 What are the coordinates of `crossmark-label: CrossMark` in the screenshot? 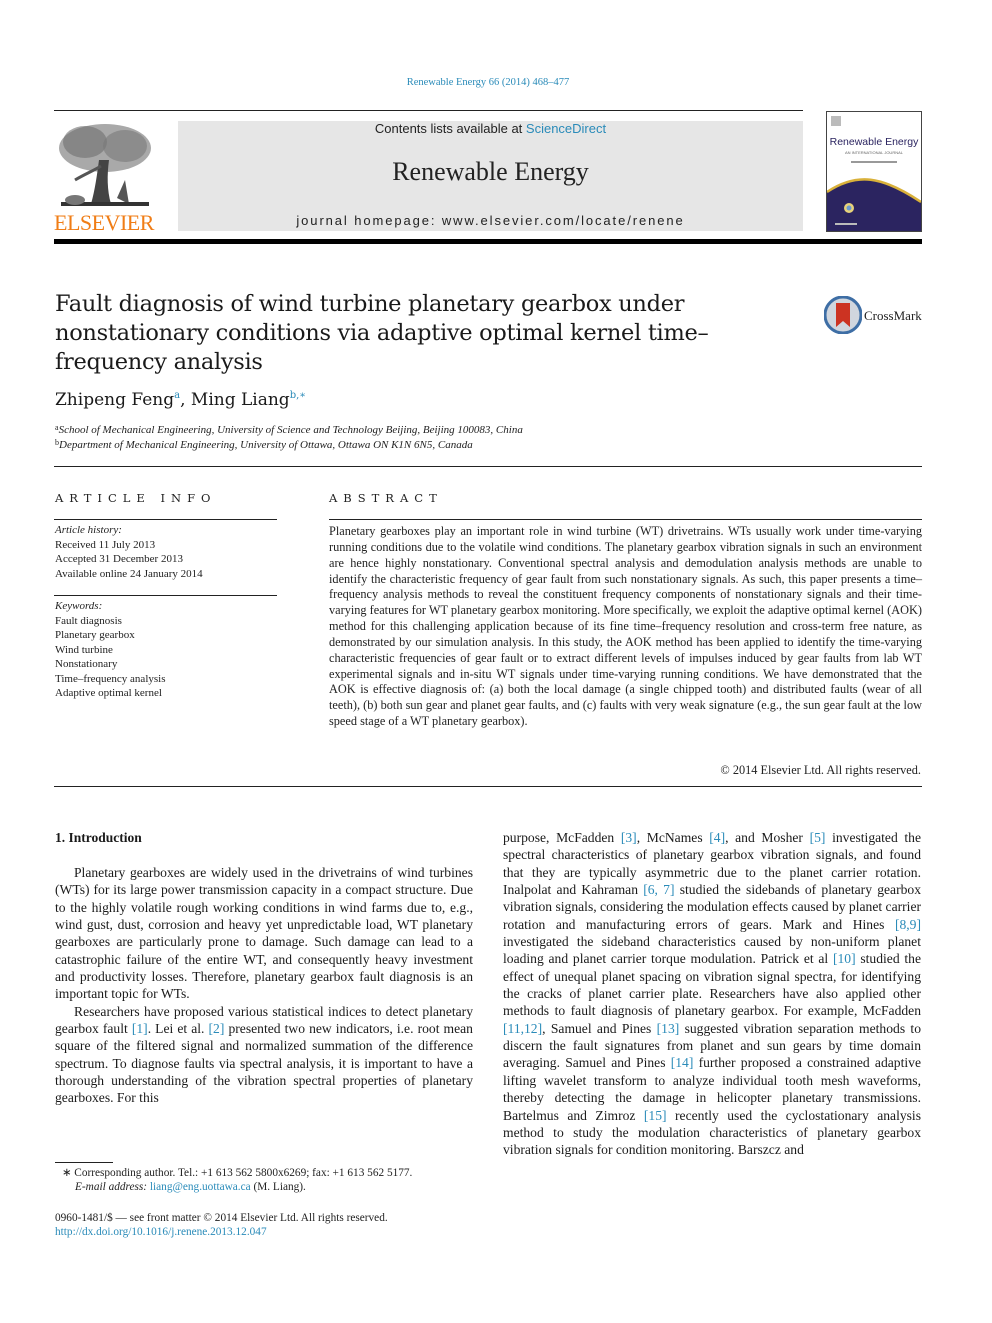 It's located at (893, 315).